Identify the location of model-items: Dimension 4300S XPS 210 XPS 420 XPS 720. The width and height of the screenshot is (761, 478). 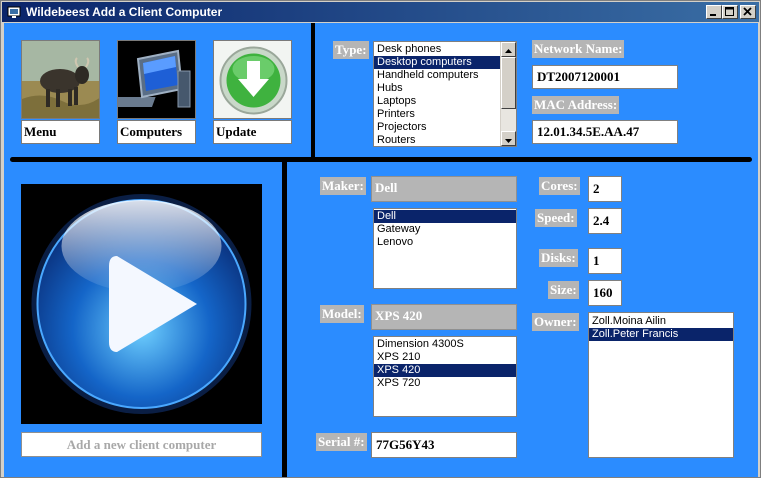
(445, 364).